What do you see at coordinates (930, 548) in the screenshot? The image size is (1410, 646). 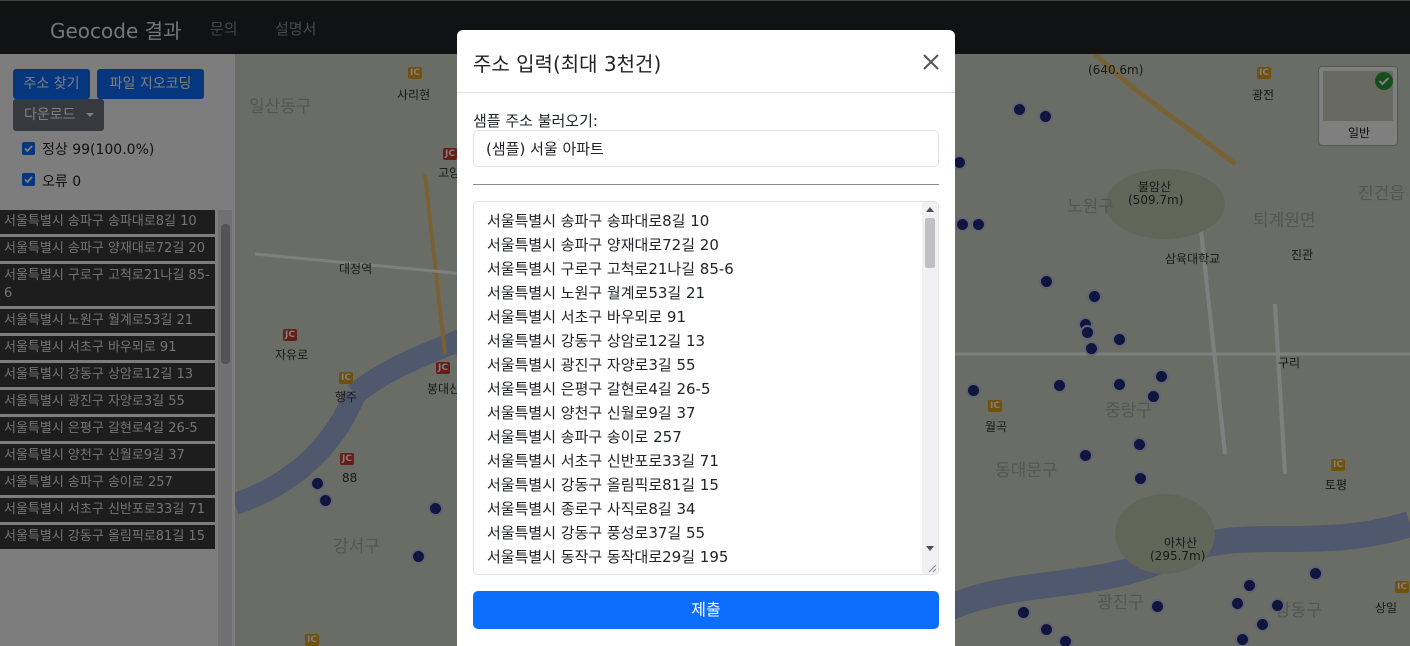 I see `scroll-down-icon` at bounding box center [930, 548].